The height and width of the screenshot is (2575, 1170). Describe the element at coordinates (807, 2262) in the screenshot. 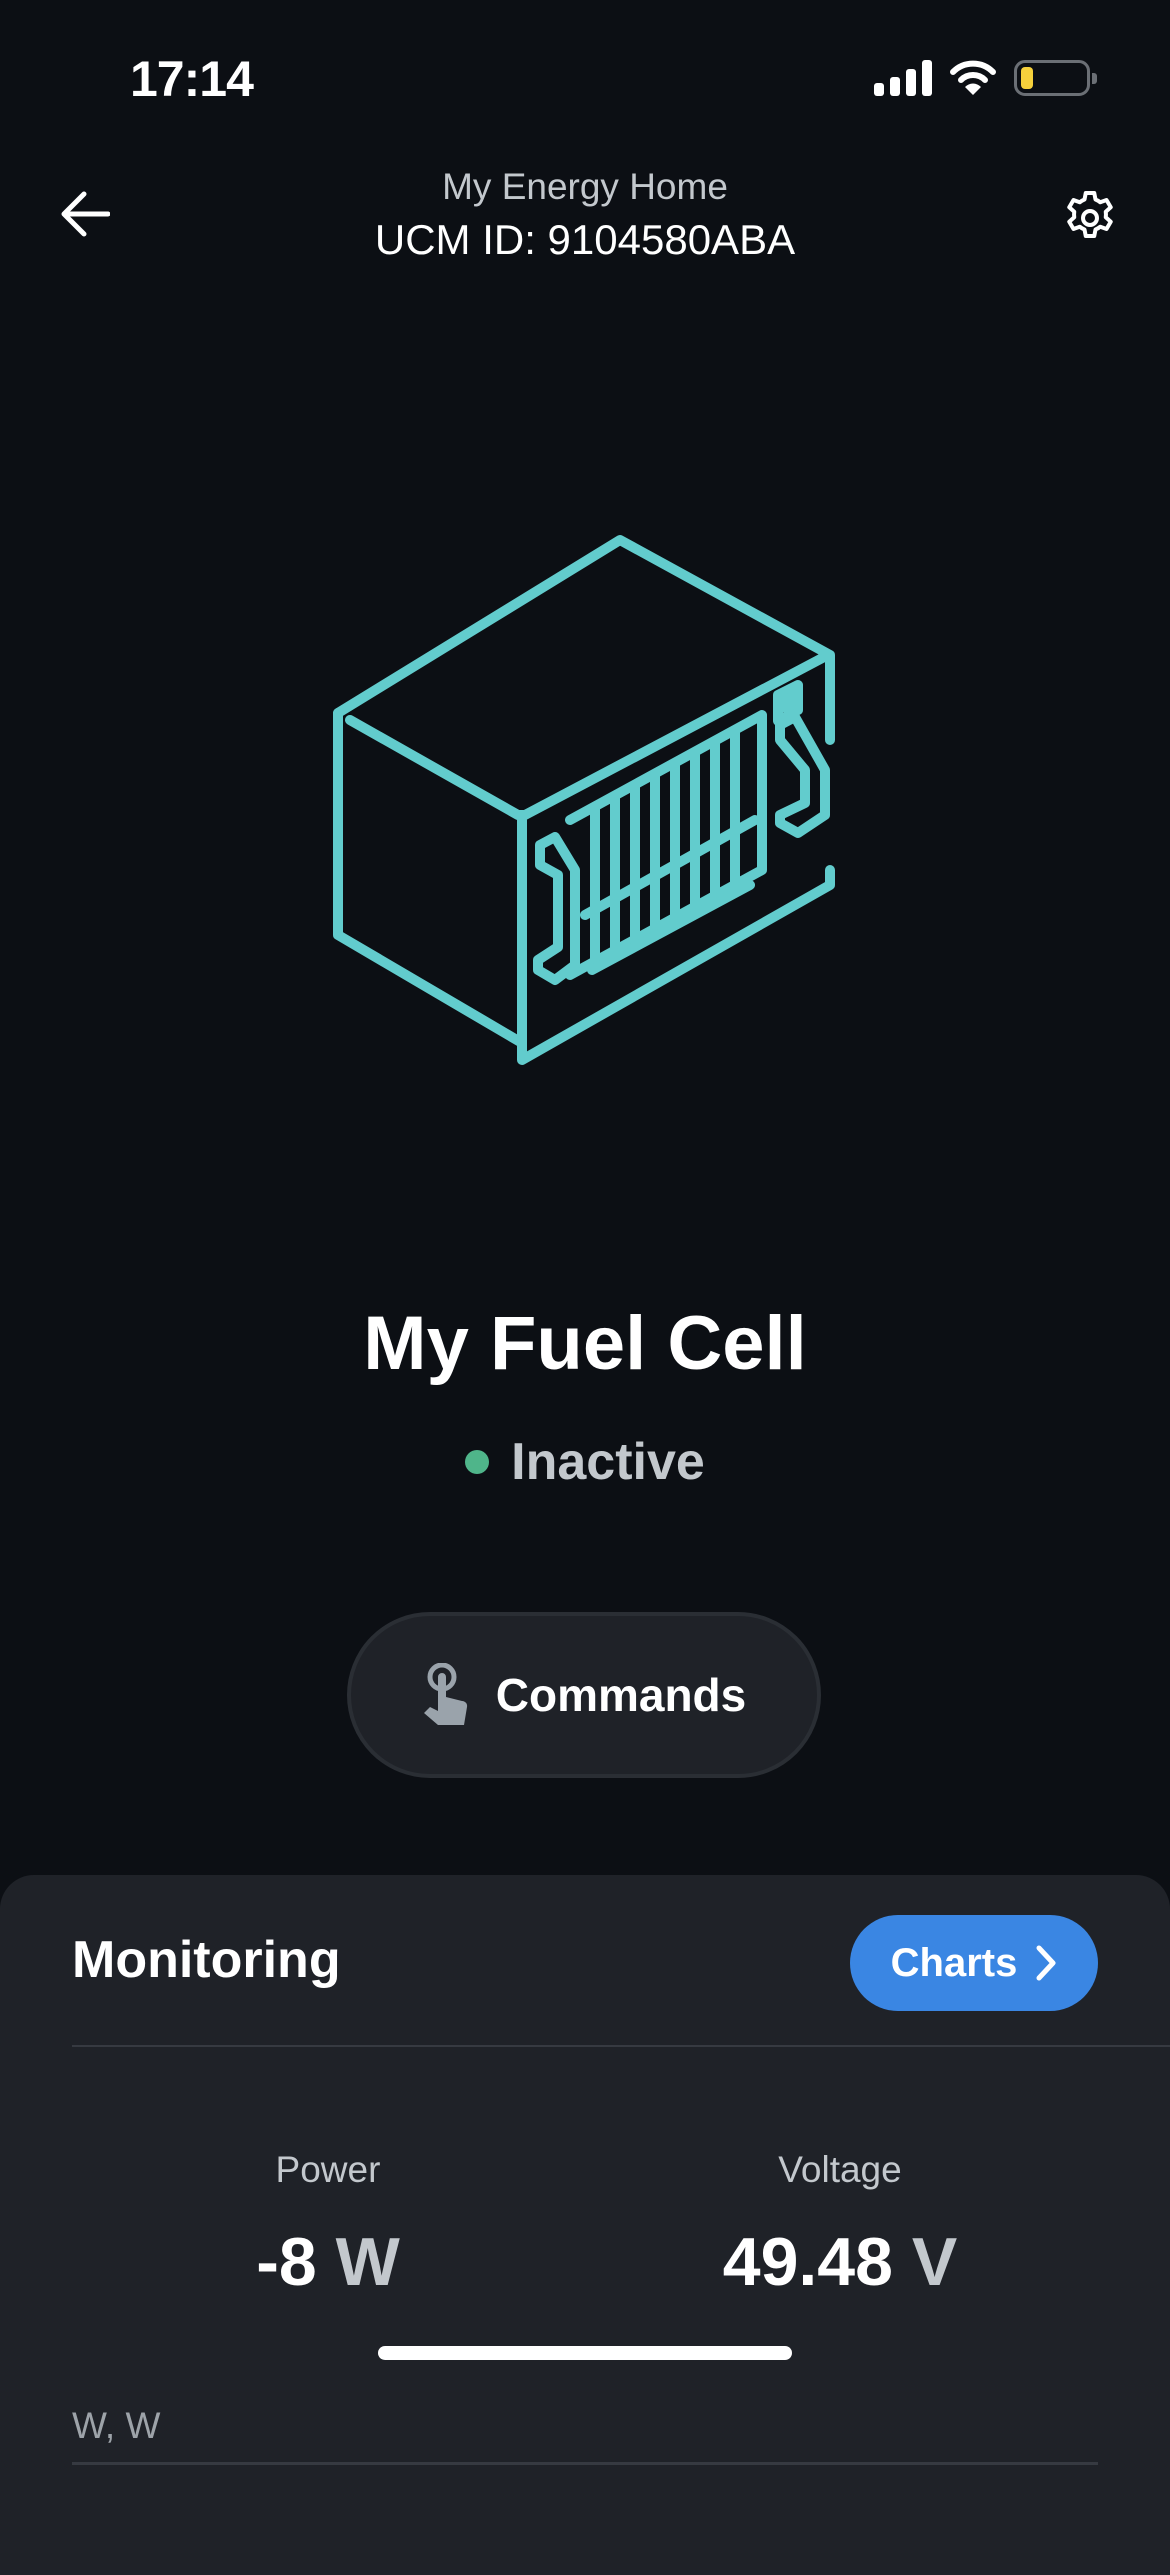

I see `voltage-number: 49.48` at that location.